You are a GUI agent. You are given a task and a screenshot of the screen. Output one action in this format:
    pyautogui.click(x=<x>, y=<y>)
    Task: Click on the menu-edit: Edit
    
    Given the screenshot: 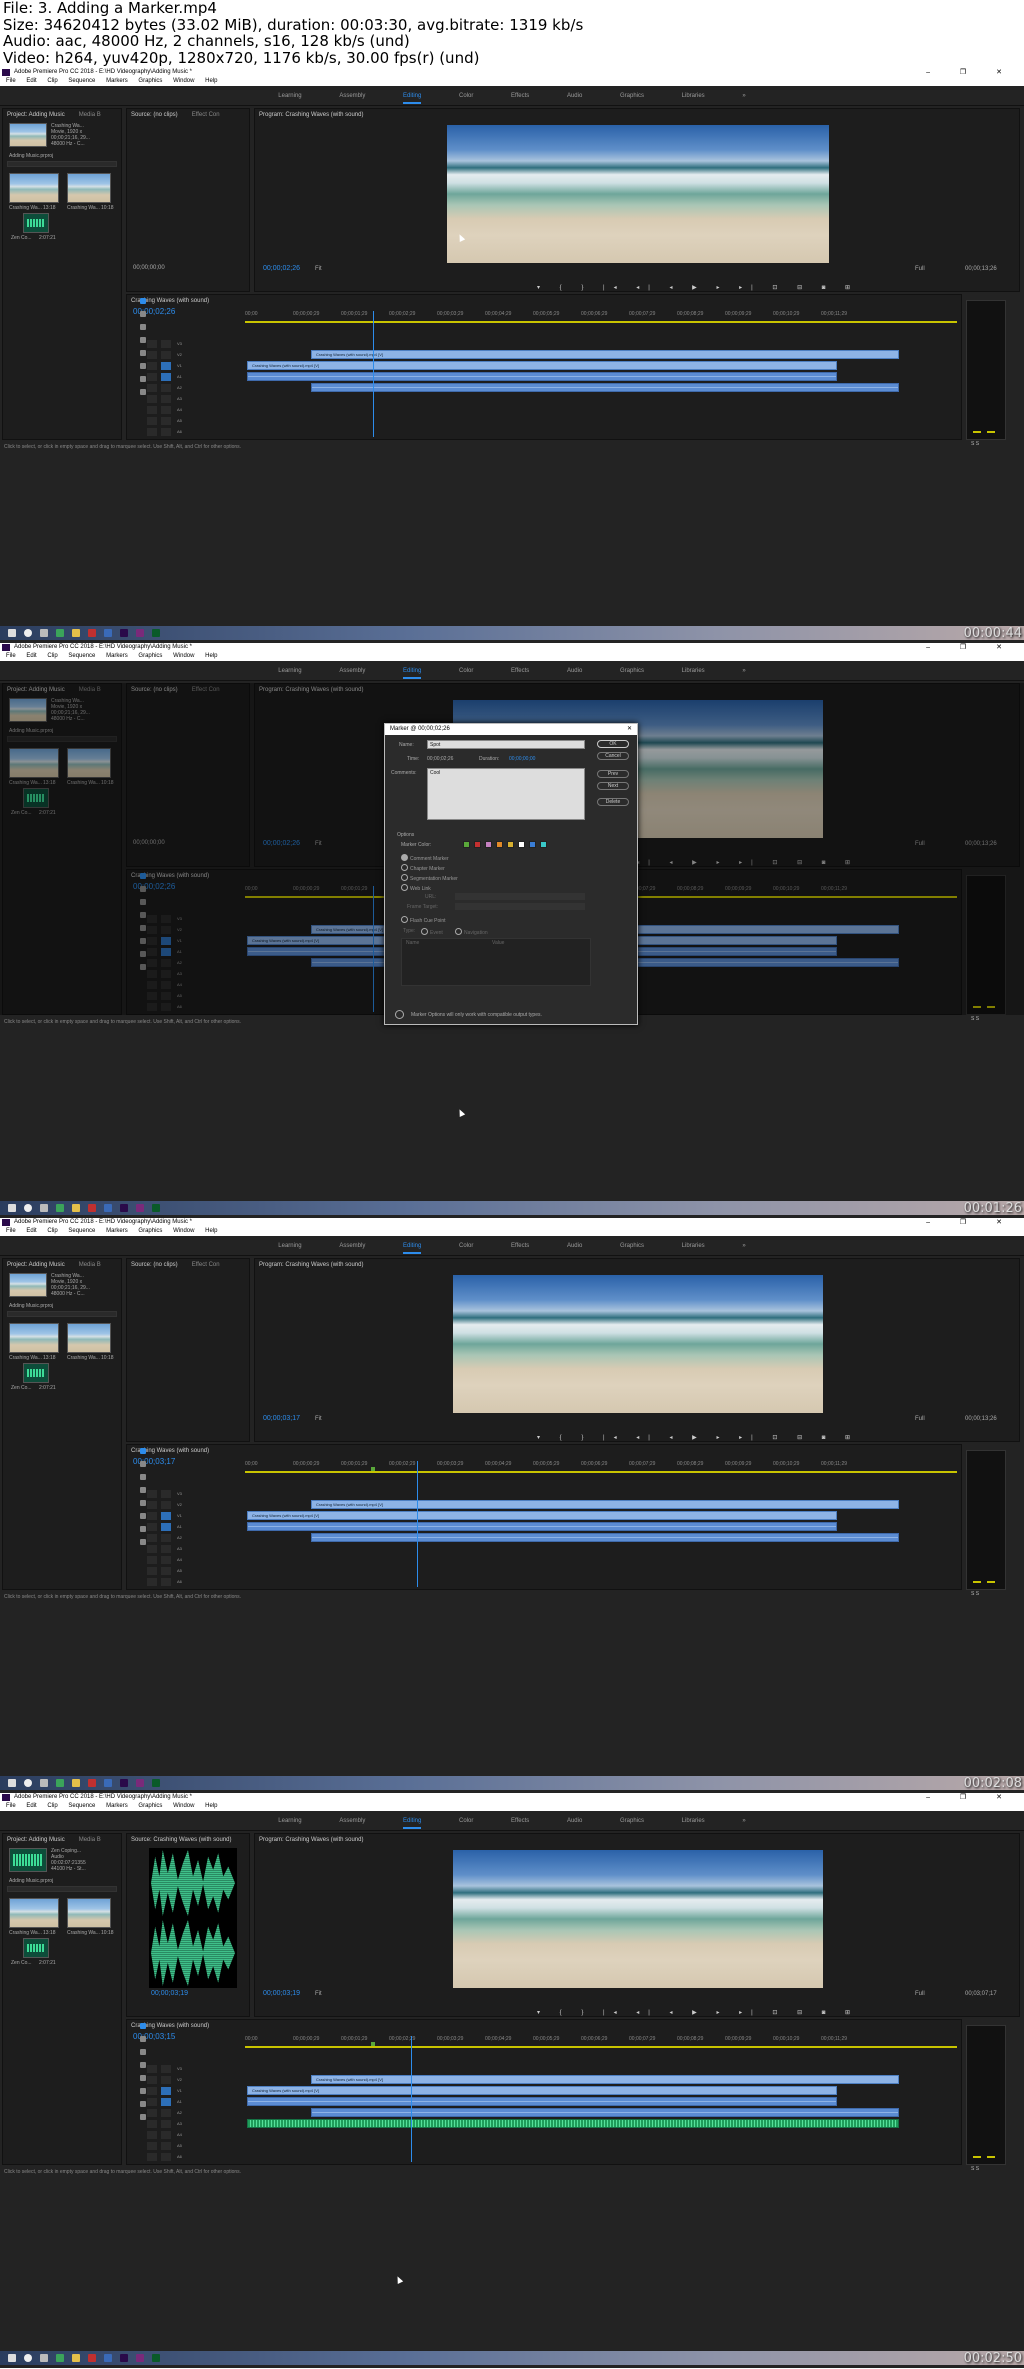 What is the action you would take?
    pyautogui.click(x=31, y=656)
    